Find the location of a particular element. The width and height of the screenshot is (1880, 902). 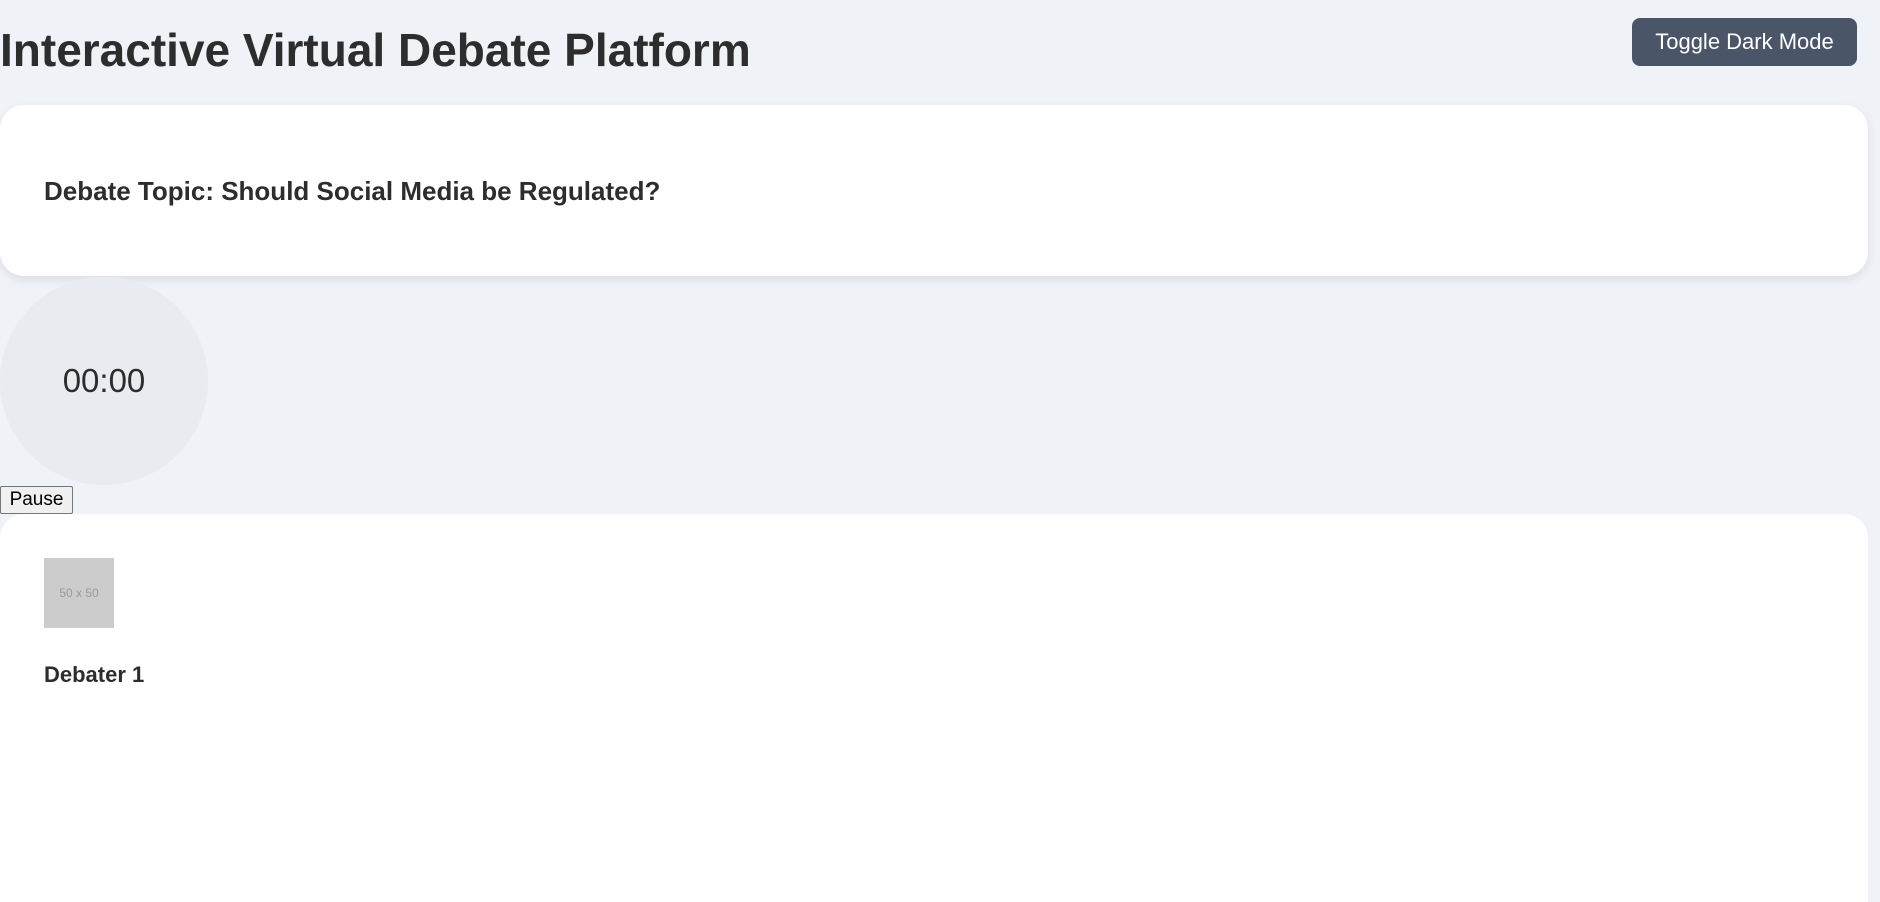

timer-circle: 00:00 is located at coordinates (104, 381).